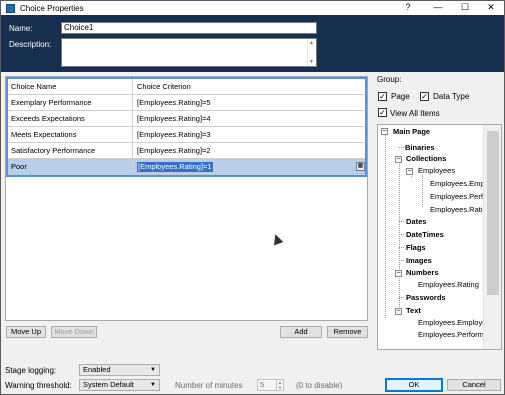 This screenshot has width=505, height=395. Describe the element at coordinates (420, 147) in the screenshot. I see `tree-item-binaries: Binaries` at that location.